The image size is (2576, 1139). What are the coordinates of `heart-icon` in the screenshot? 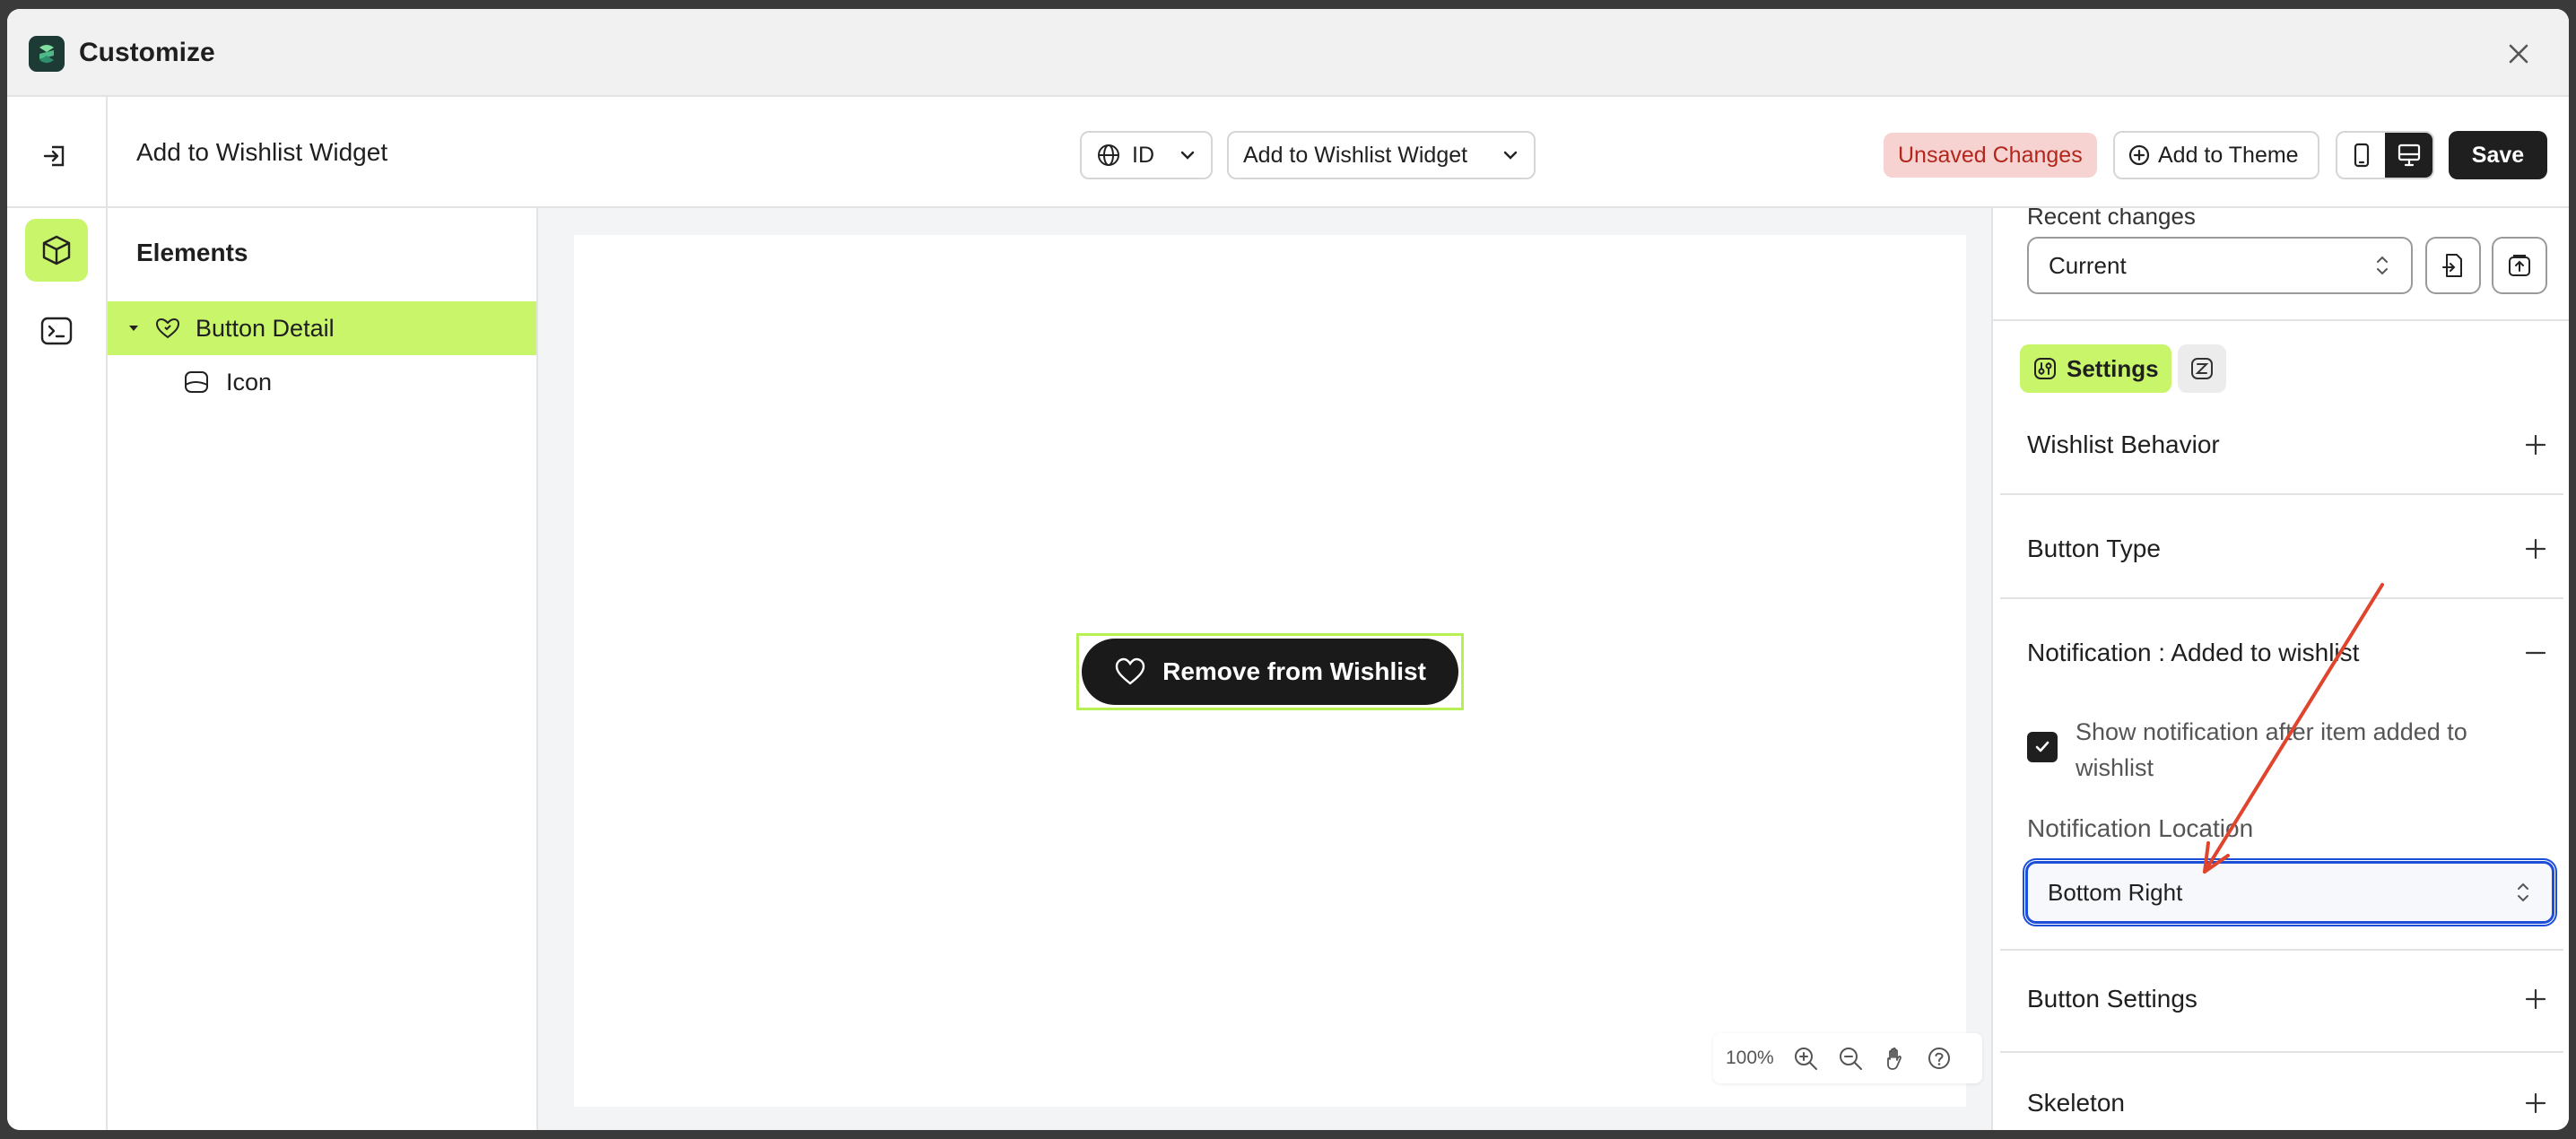 It's located at (1130, 671).